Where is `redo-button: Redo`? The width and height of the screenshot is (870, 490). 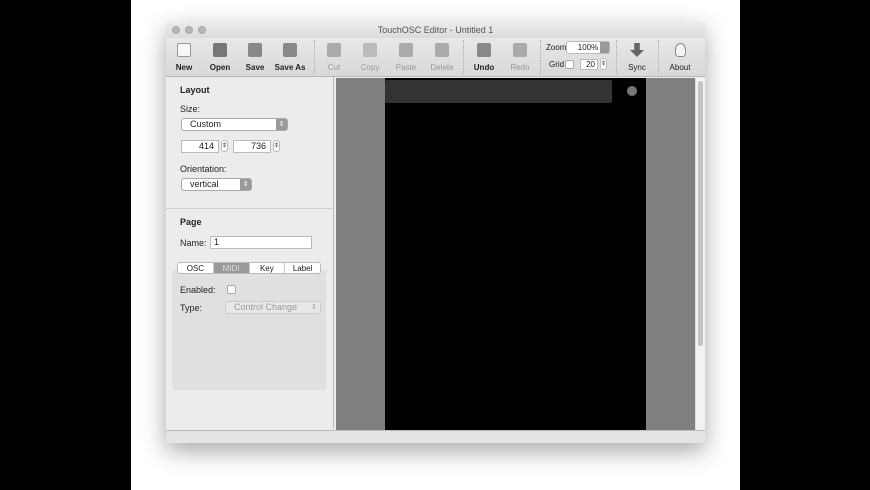 redo-button: Redo is located at coordinates (520, 56).